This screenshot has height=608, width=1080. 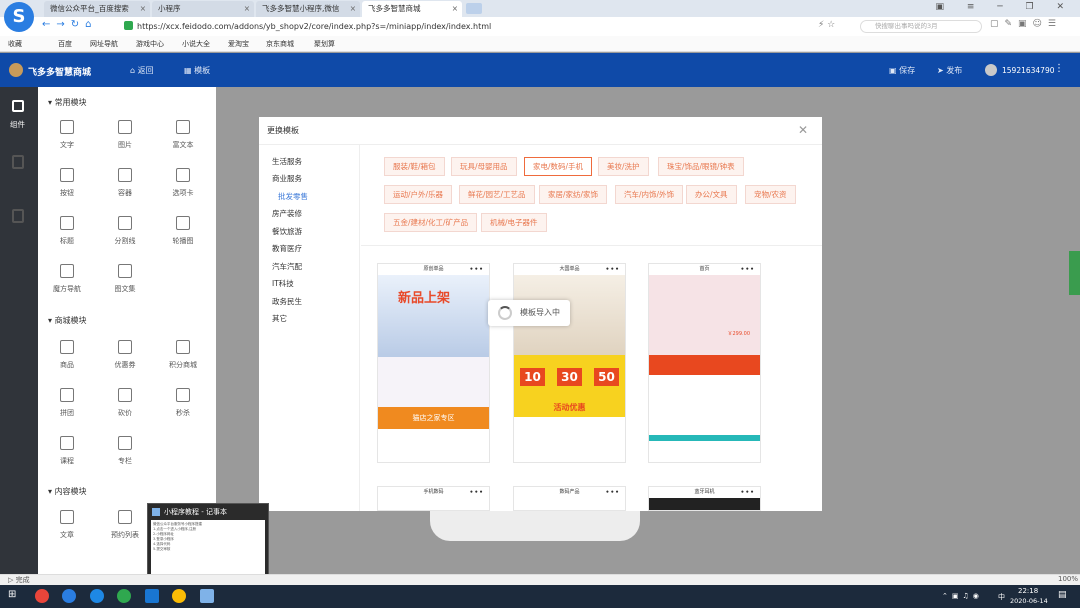 What do you see at coordinates (104, 44) in the screenshot?
I see `bookmark-item: 网址导航` at bounding box center [104, 44].